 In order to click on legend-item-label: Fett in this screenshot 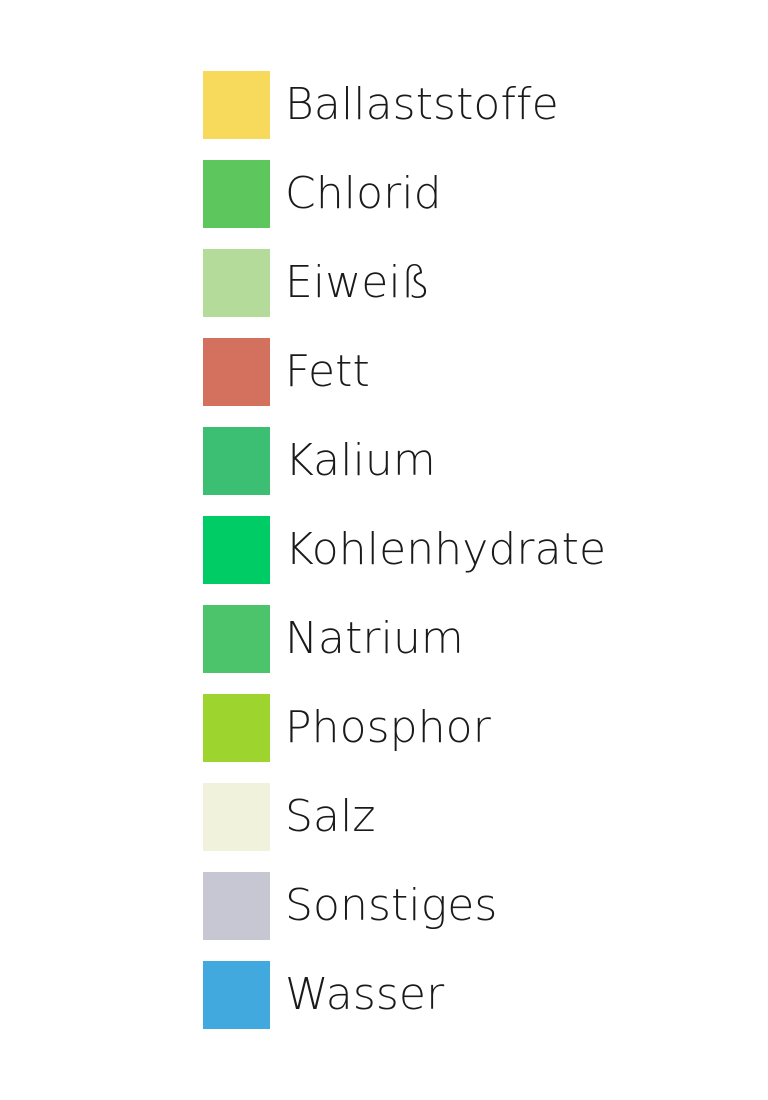, I will do `click(327, 371)`.